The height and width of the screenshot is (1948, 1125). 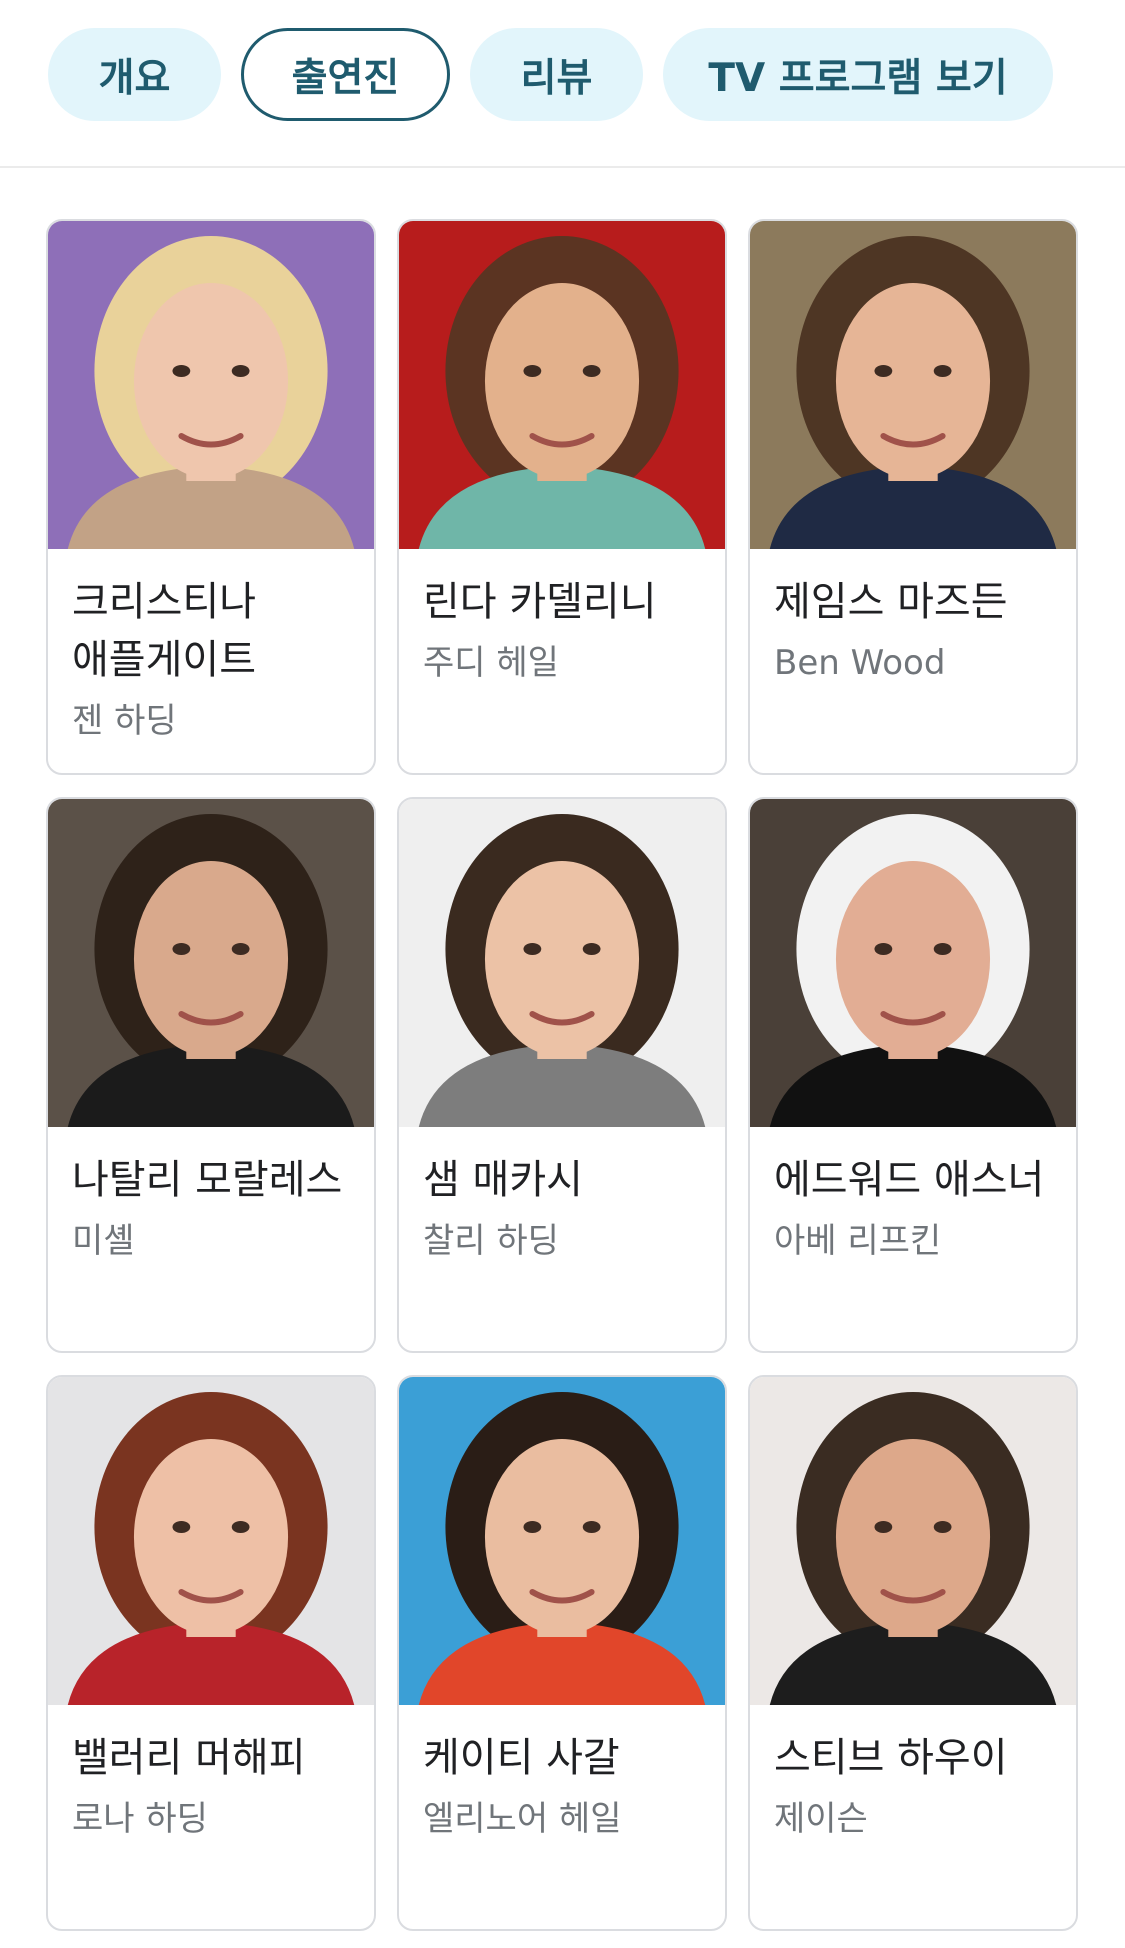 What do you see at coordinates (909, 1180) in the screenshot?
I see `actor-name: 에드워드 애스너` at bounding box center [909, 1180].